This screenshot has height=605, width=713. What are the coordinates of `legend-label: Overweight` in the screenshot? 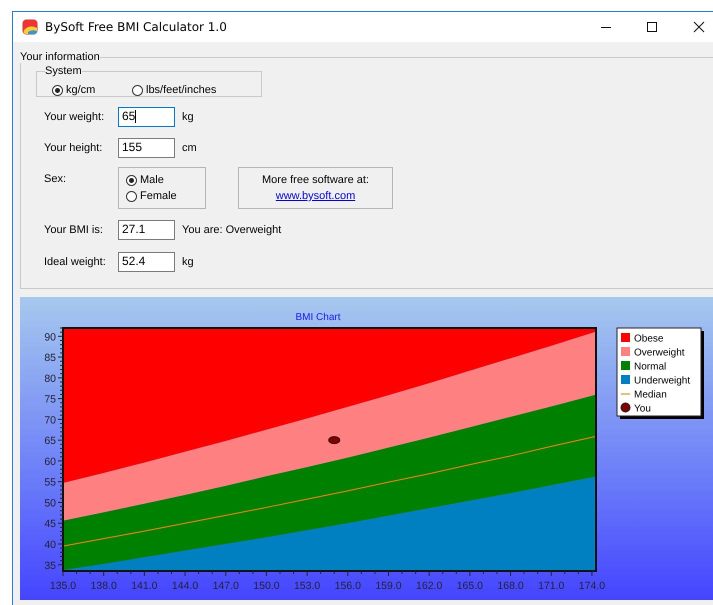 It's located at (659, 353).